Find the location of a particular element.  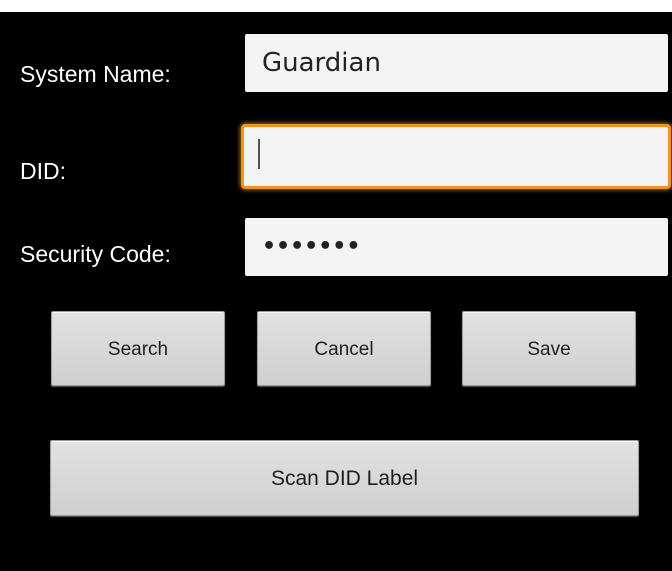

save-button: Save is located at coordinates (549, 348).